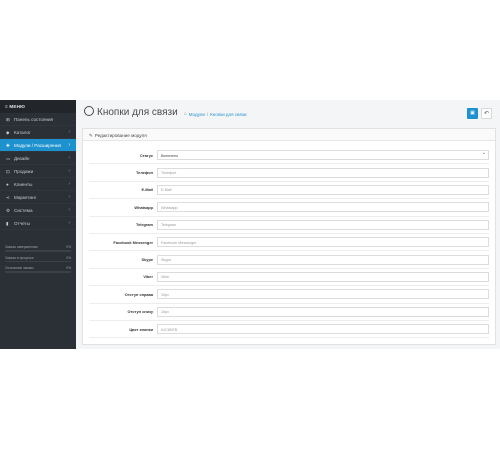 The height and width of the screenshot is (450, 500). What do you see at coordinates (323, 294) in the screenshot?
I see `offset-right-input: 10px` at bounding box center [323, 294].